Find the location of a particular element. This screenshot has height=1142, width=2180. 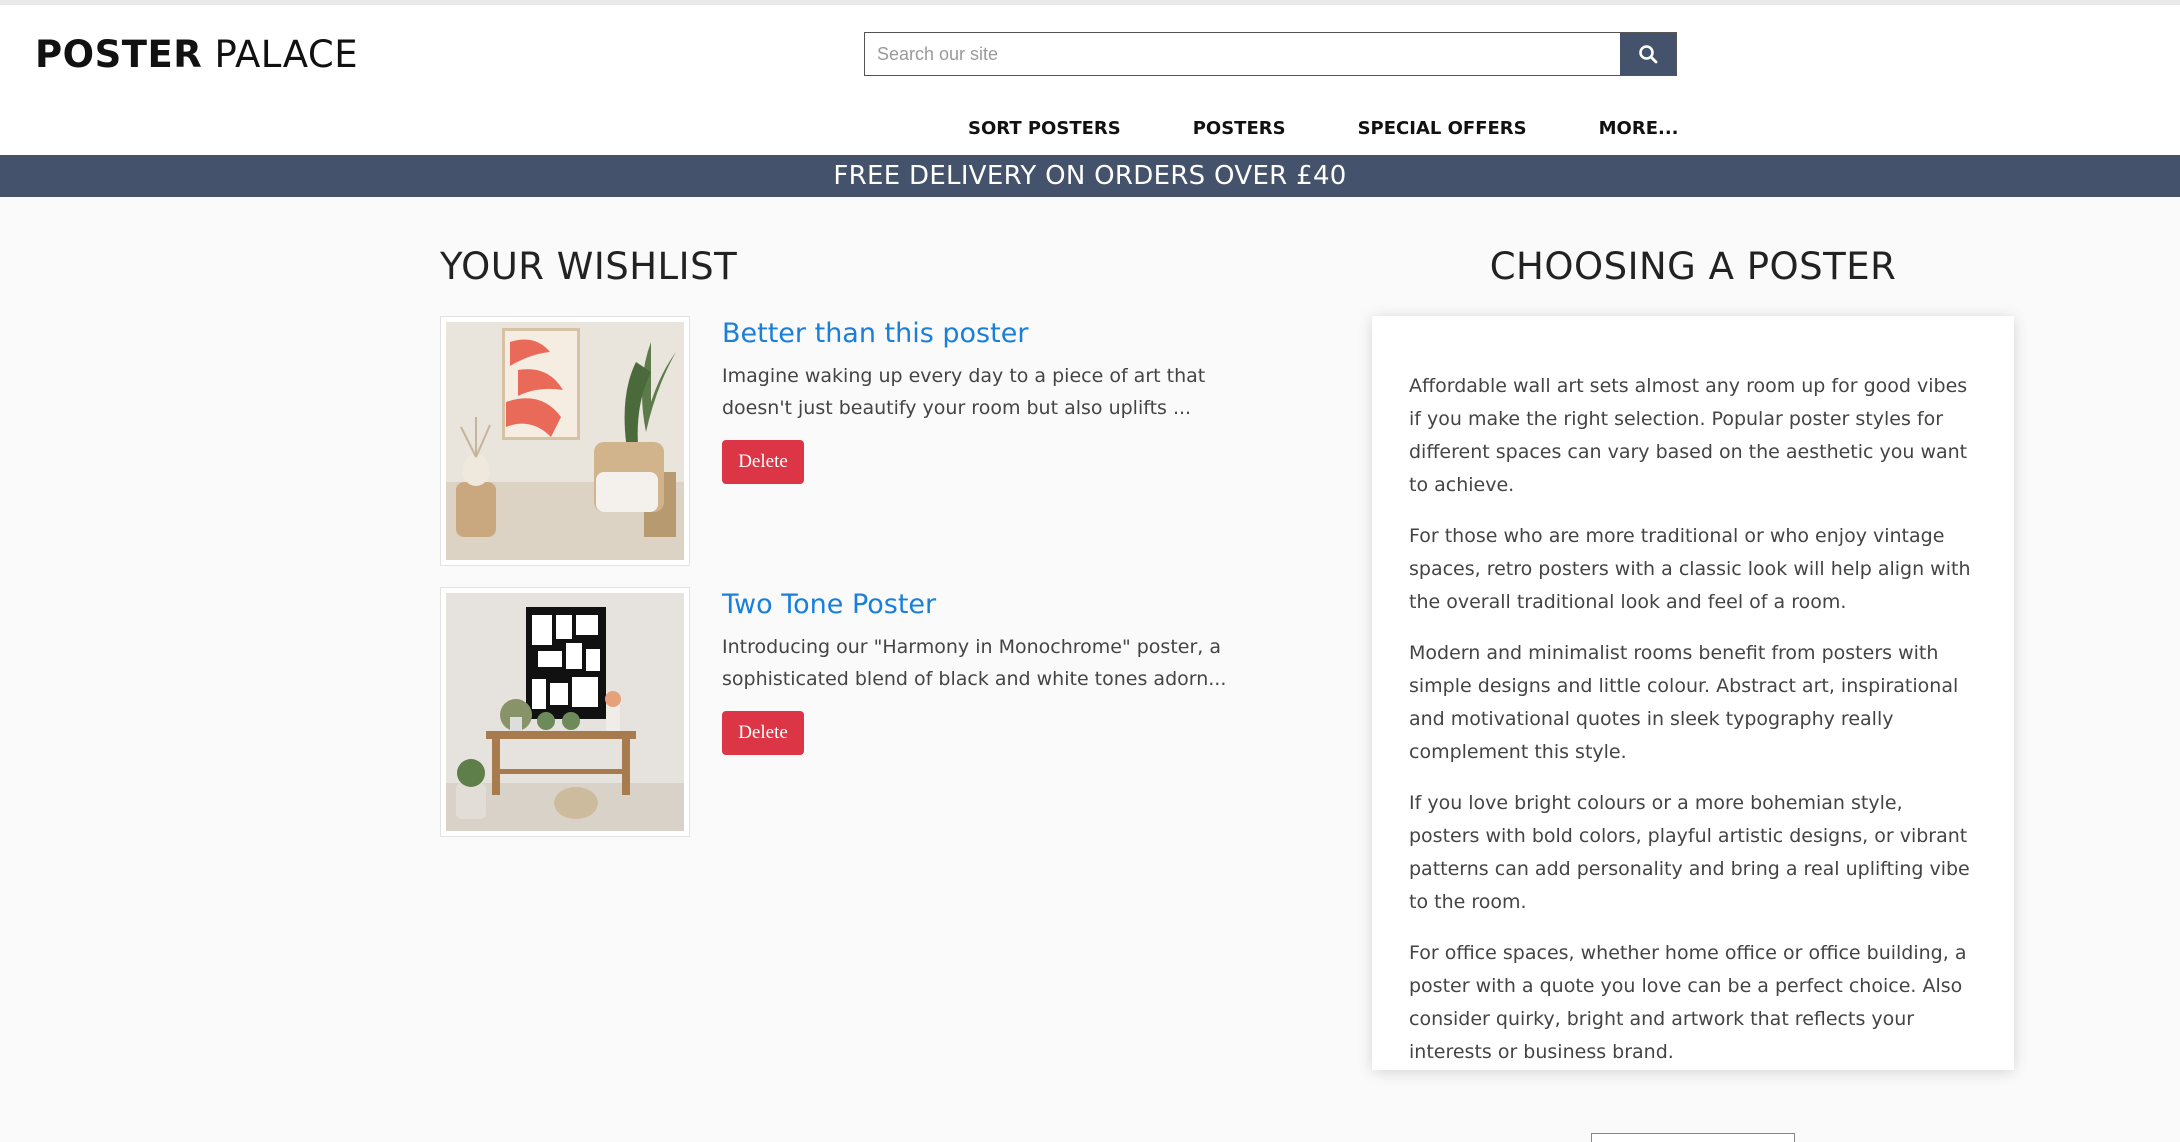

nav-posters: POSTERS is located at coordinates (1239, 128).